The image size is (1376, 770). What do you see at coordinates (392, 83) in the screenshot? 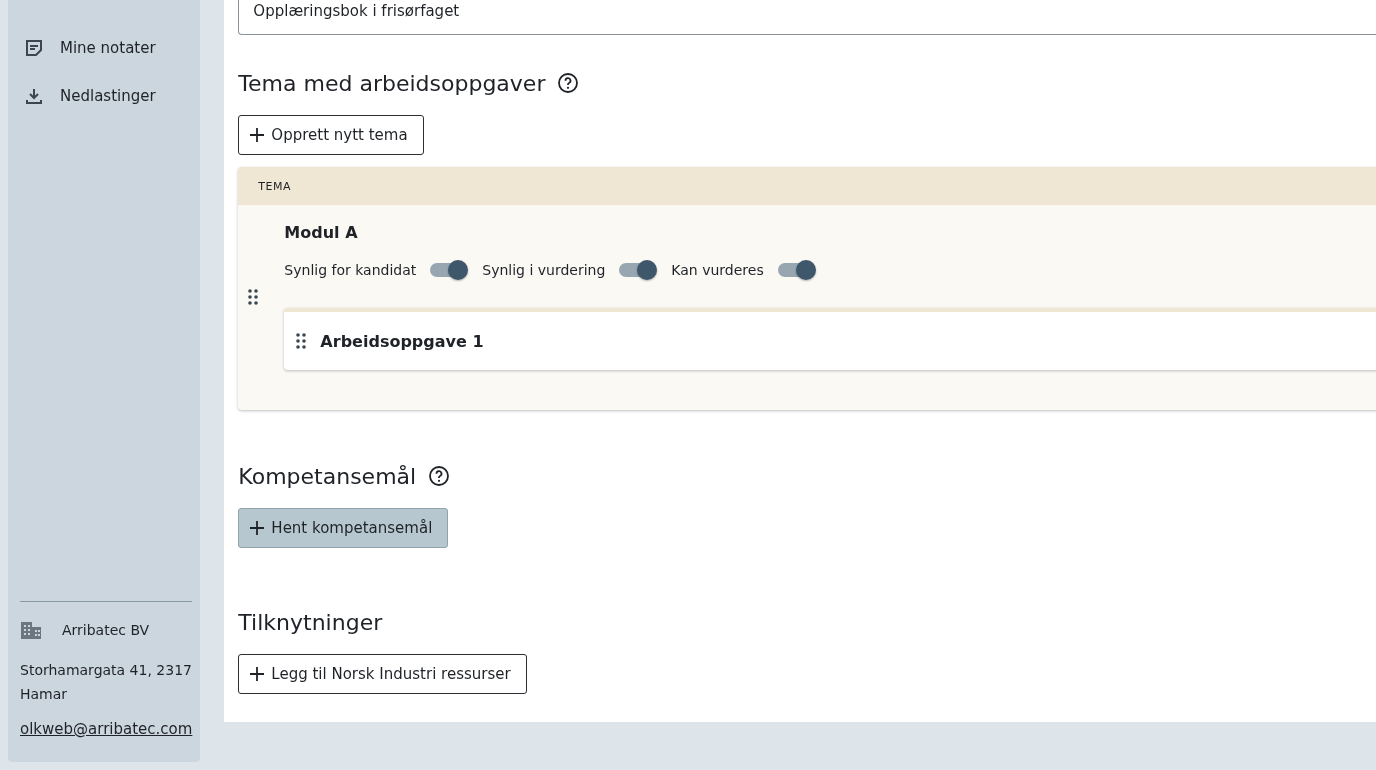
I see `section-heading: Tema med arbeidsoppgaver` at bounding box center [392, 83].